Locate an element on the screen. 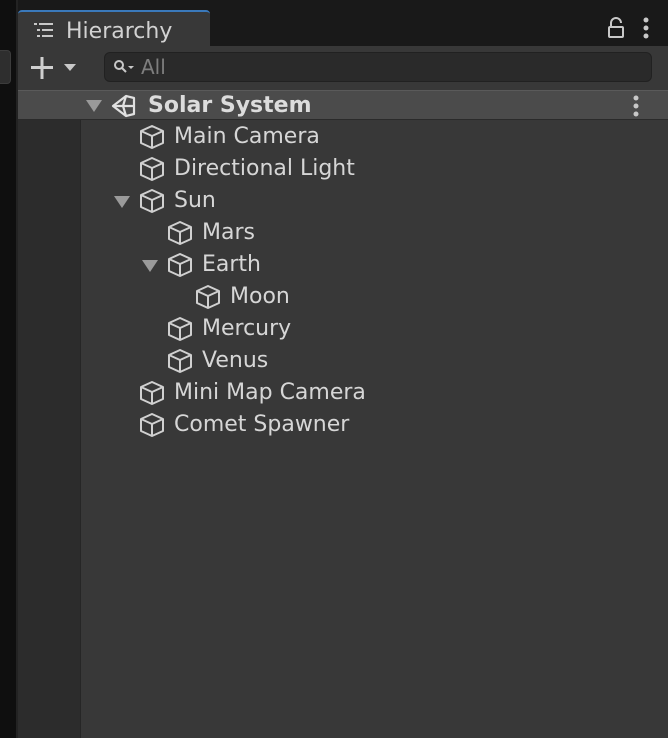 The image size is (668, 738). lock-icon is located at coordinates (616, 28).